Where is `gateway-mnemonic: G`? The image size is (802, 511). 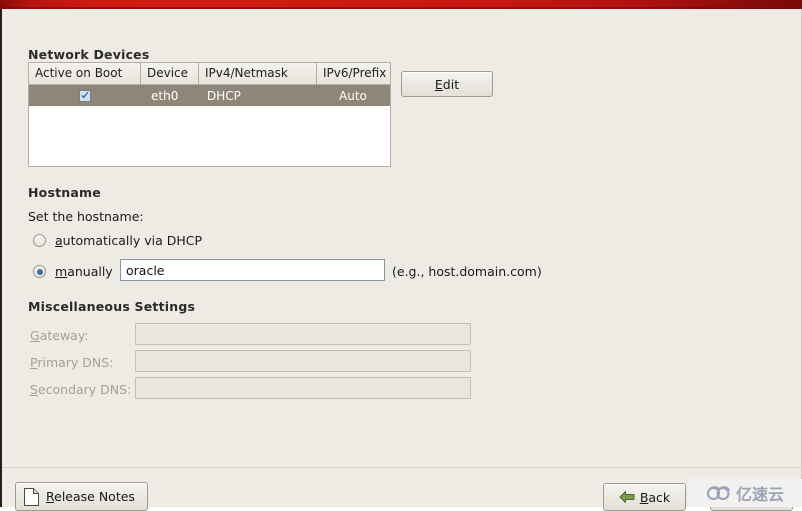 gateway-mnemonic: G is located at coordinates (35, 335).